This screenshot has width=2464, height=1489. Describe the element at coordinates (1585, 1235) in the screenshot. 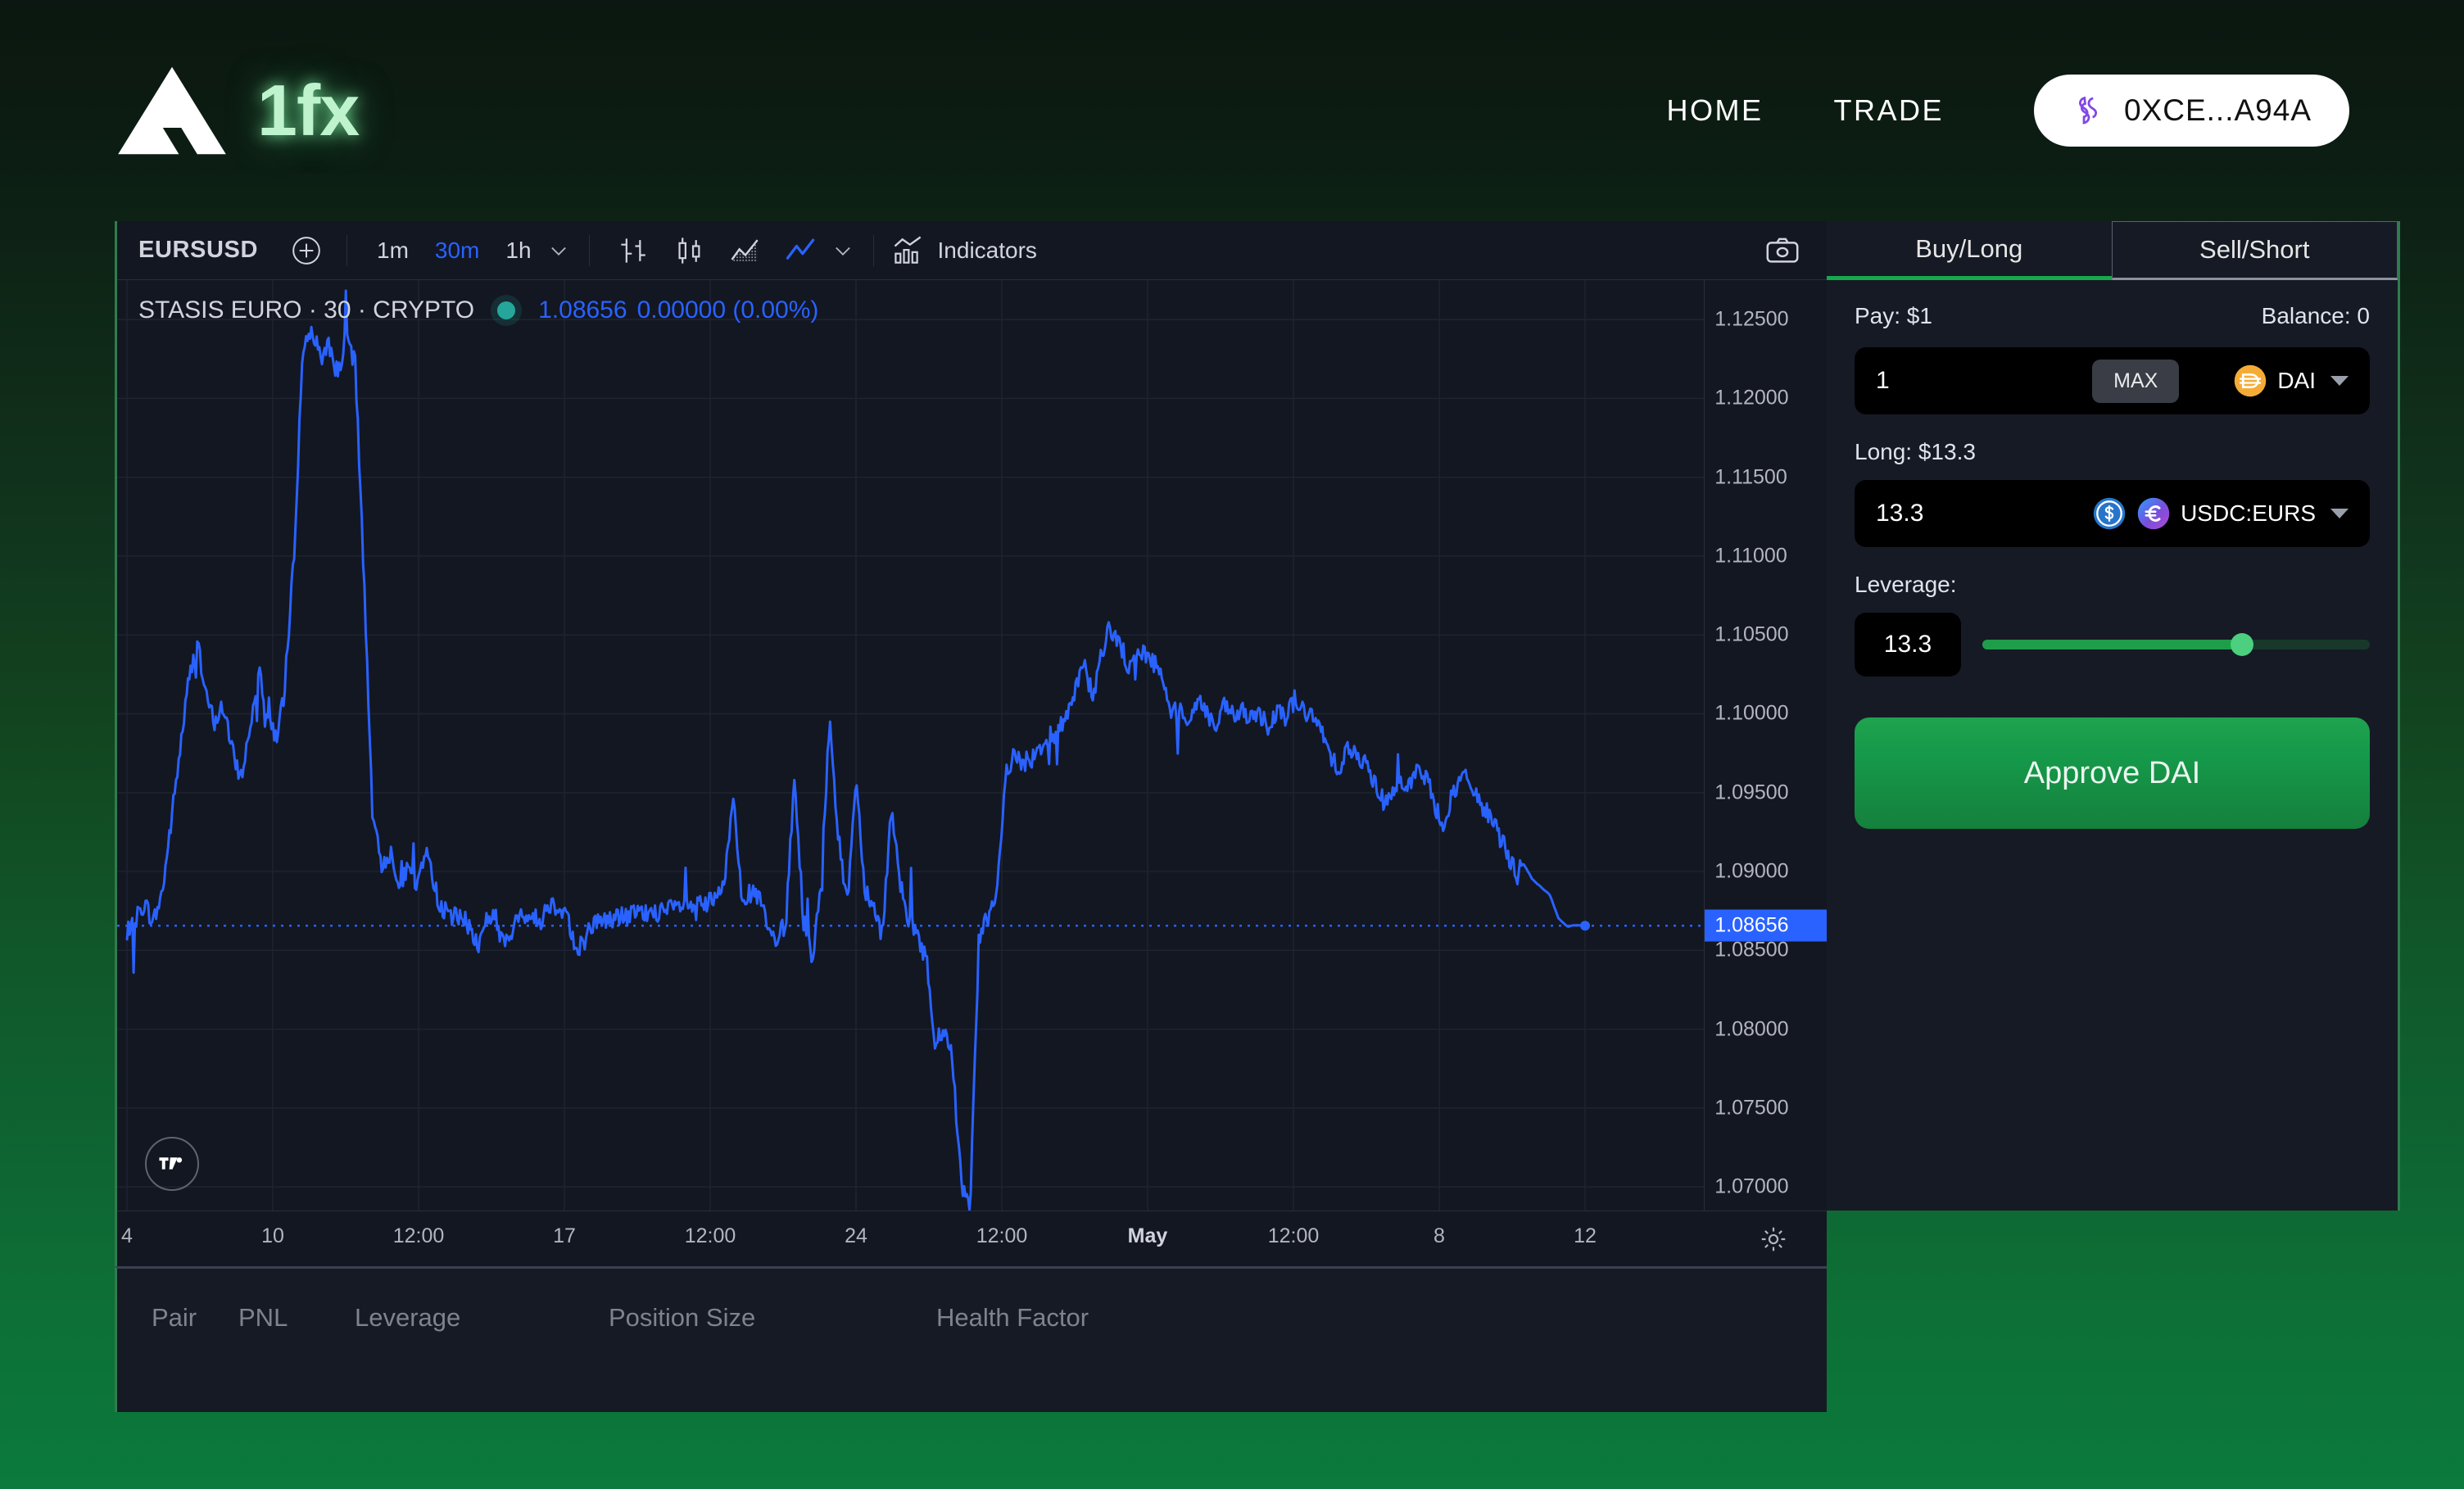

I see `time-tick: 12` at that location.